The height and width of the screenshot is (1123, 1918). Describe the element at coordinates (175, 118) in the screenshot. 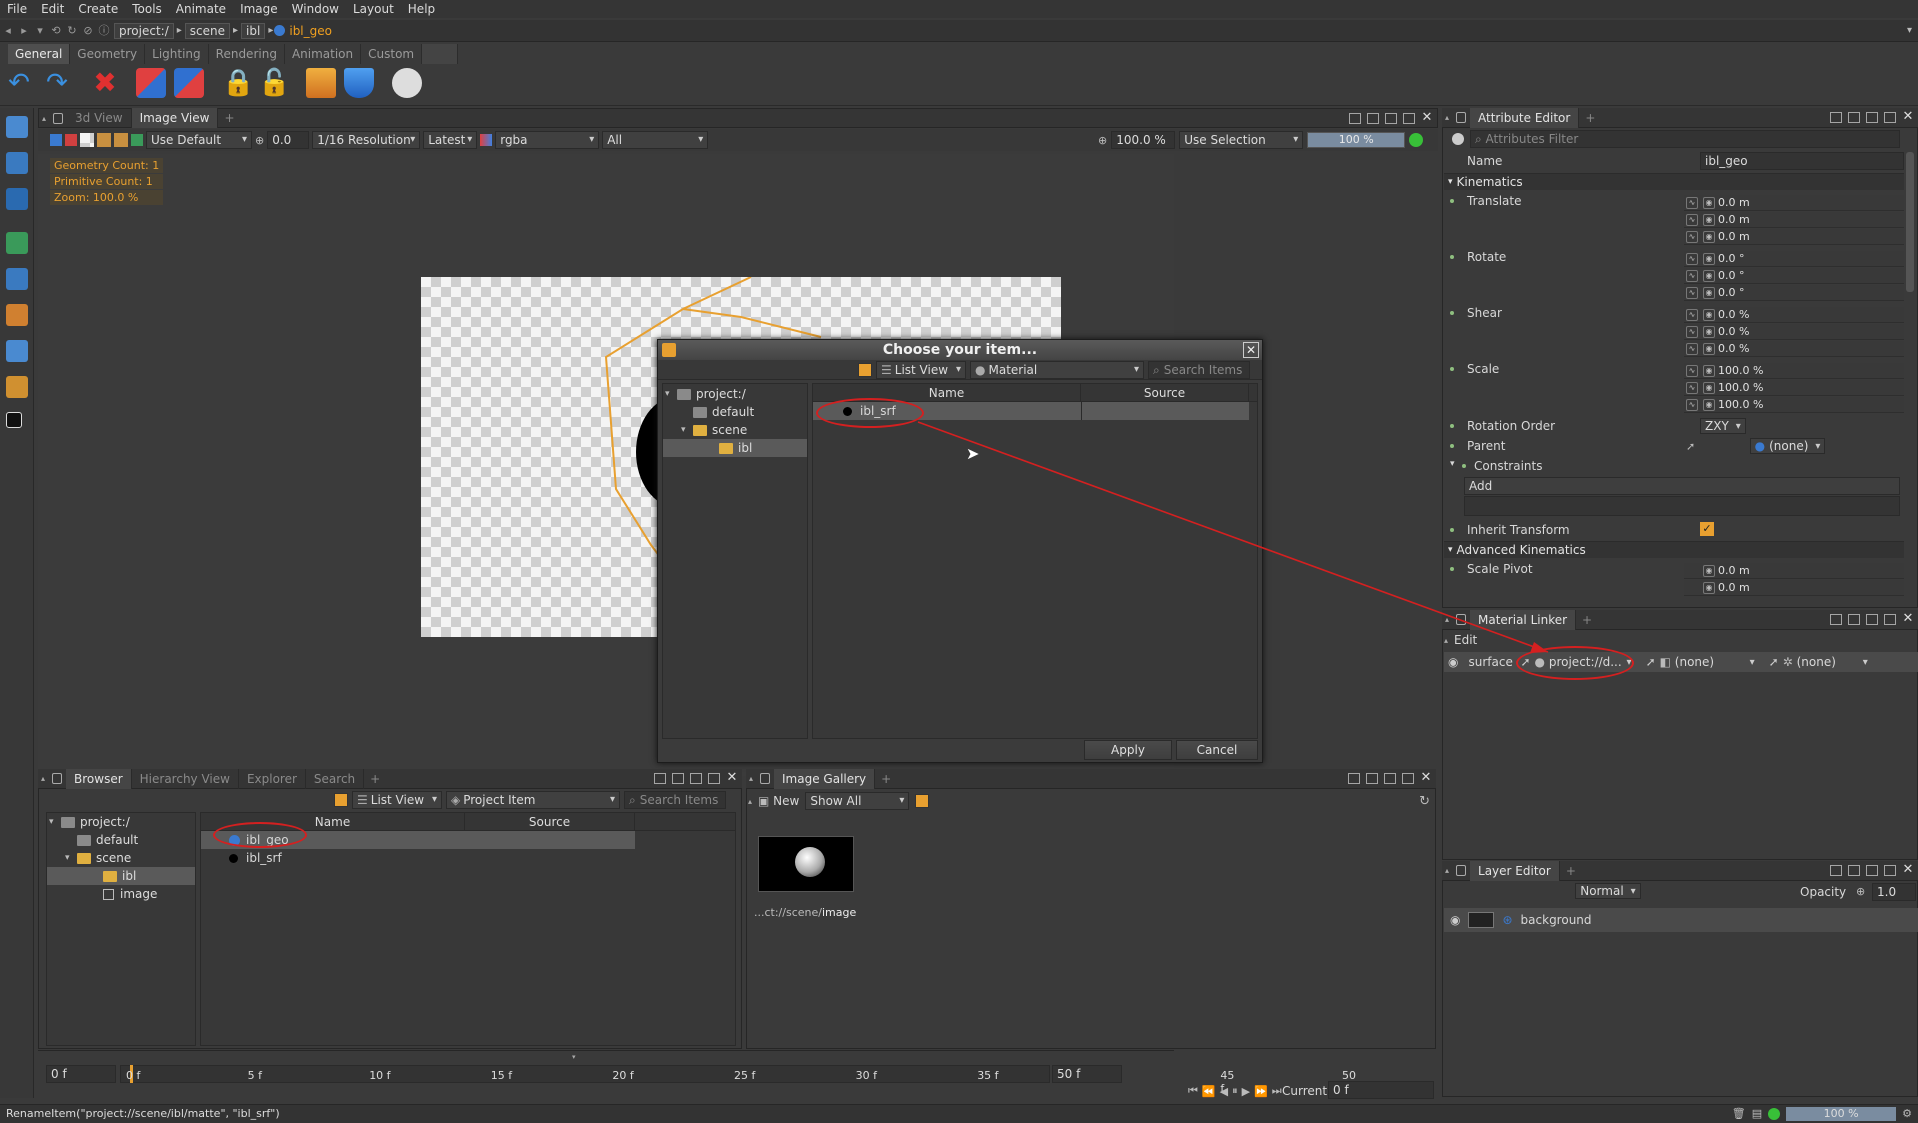

I see `tab-image-view: Image View` at that location.